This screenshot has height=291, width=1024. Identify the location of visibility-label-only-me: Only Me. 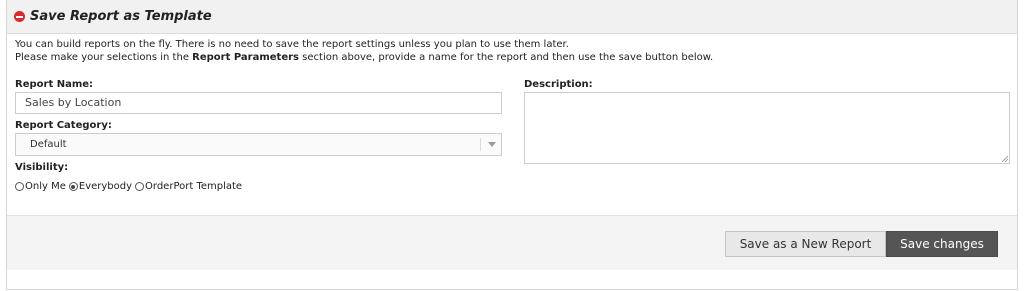
(45, 186).